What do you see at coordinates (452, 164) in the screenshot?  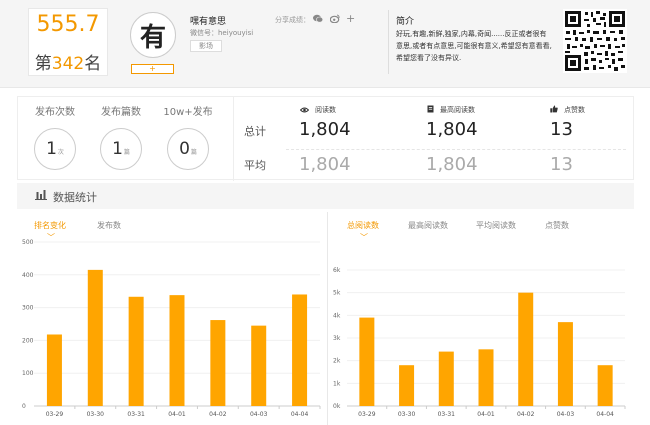 I see `max-reads-avg: 1,804` at bounding box center [452, 164].